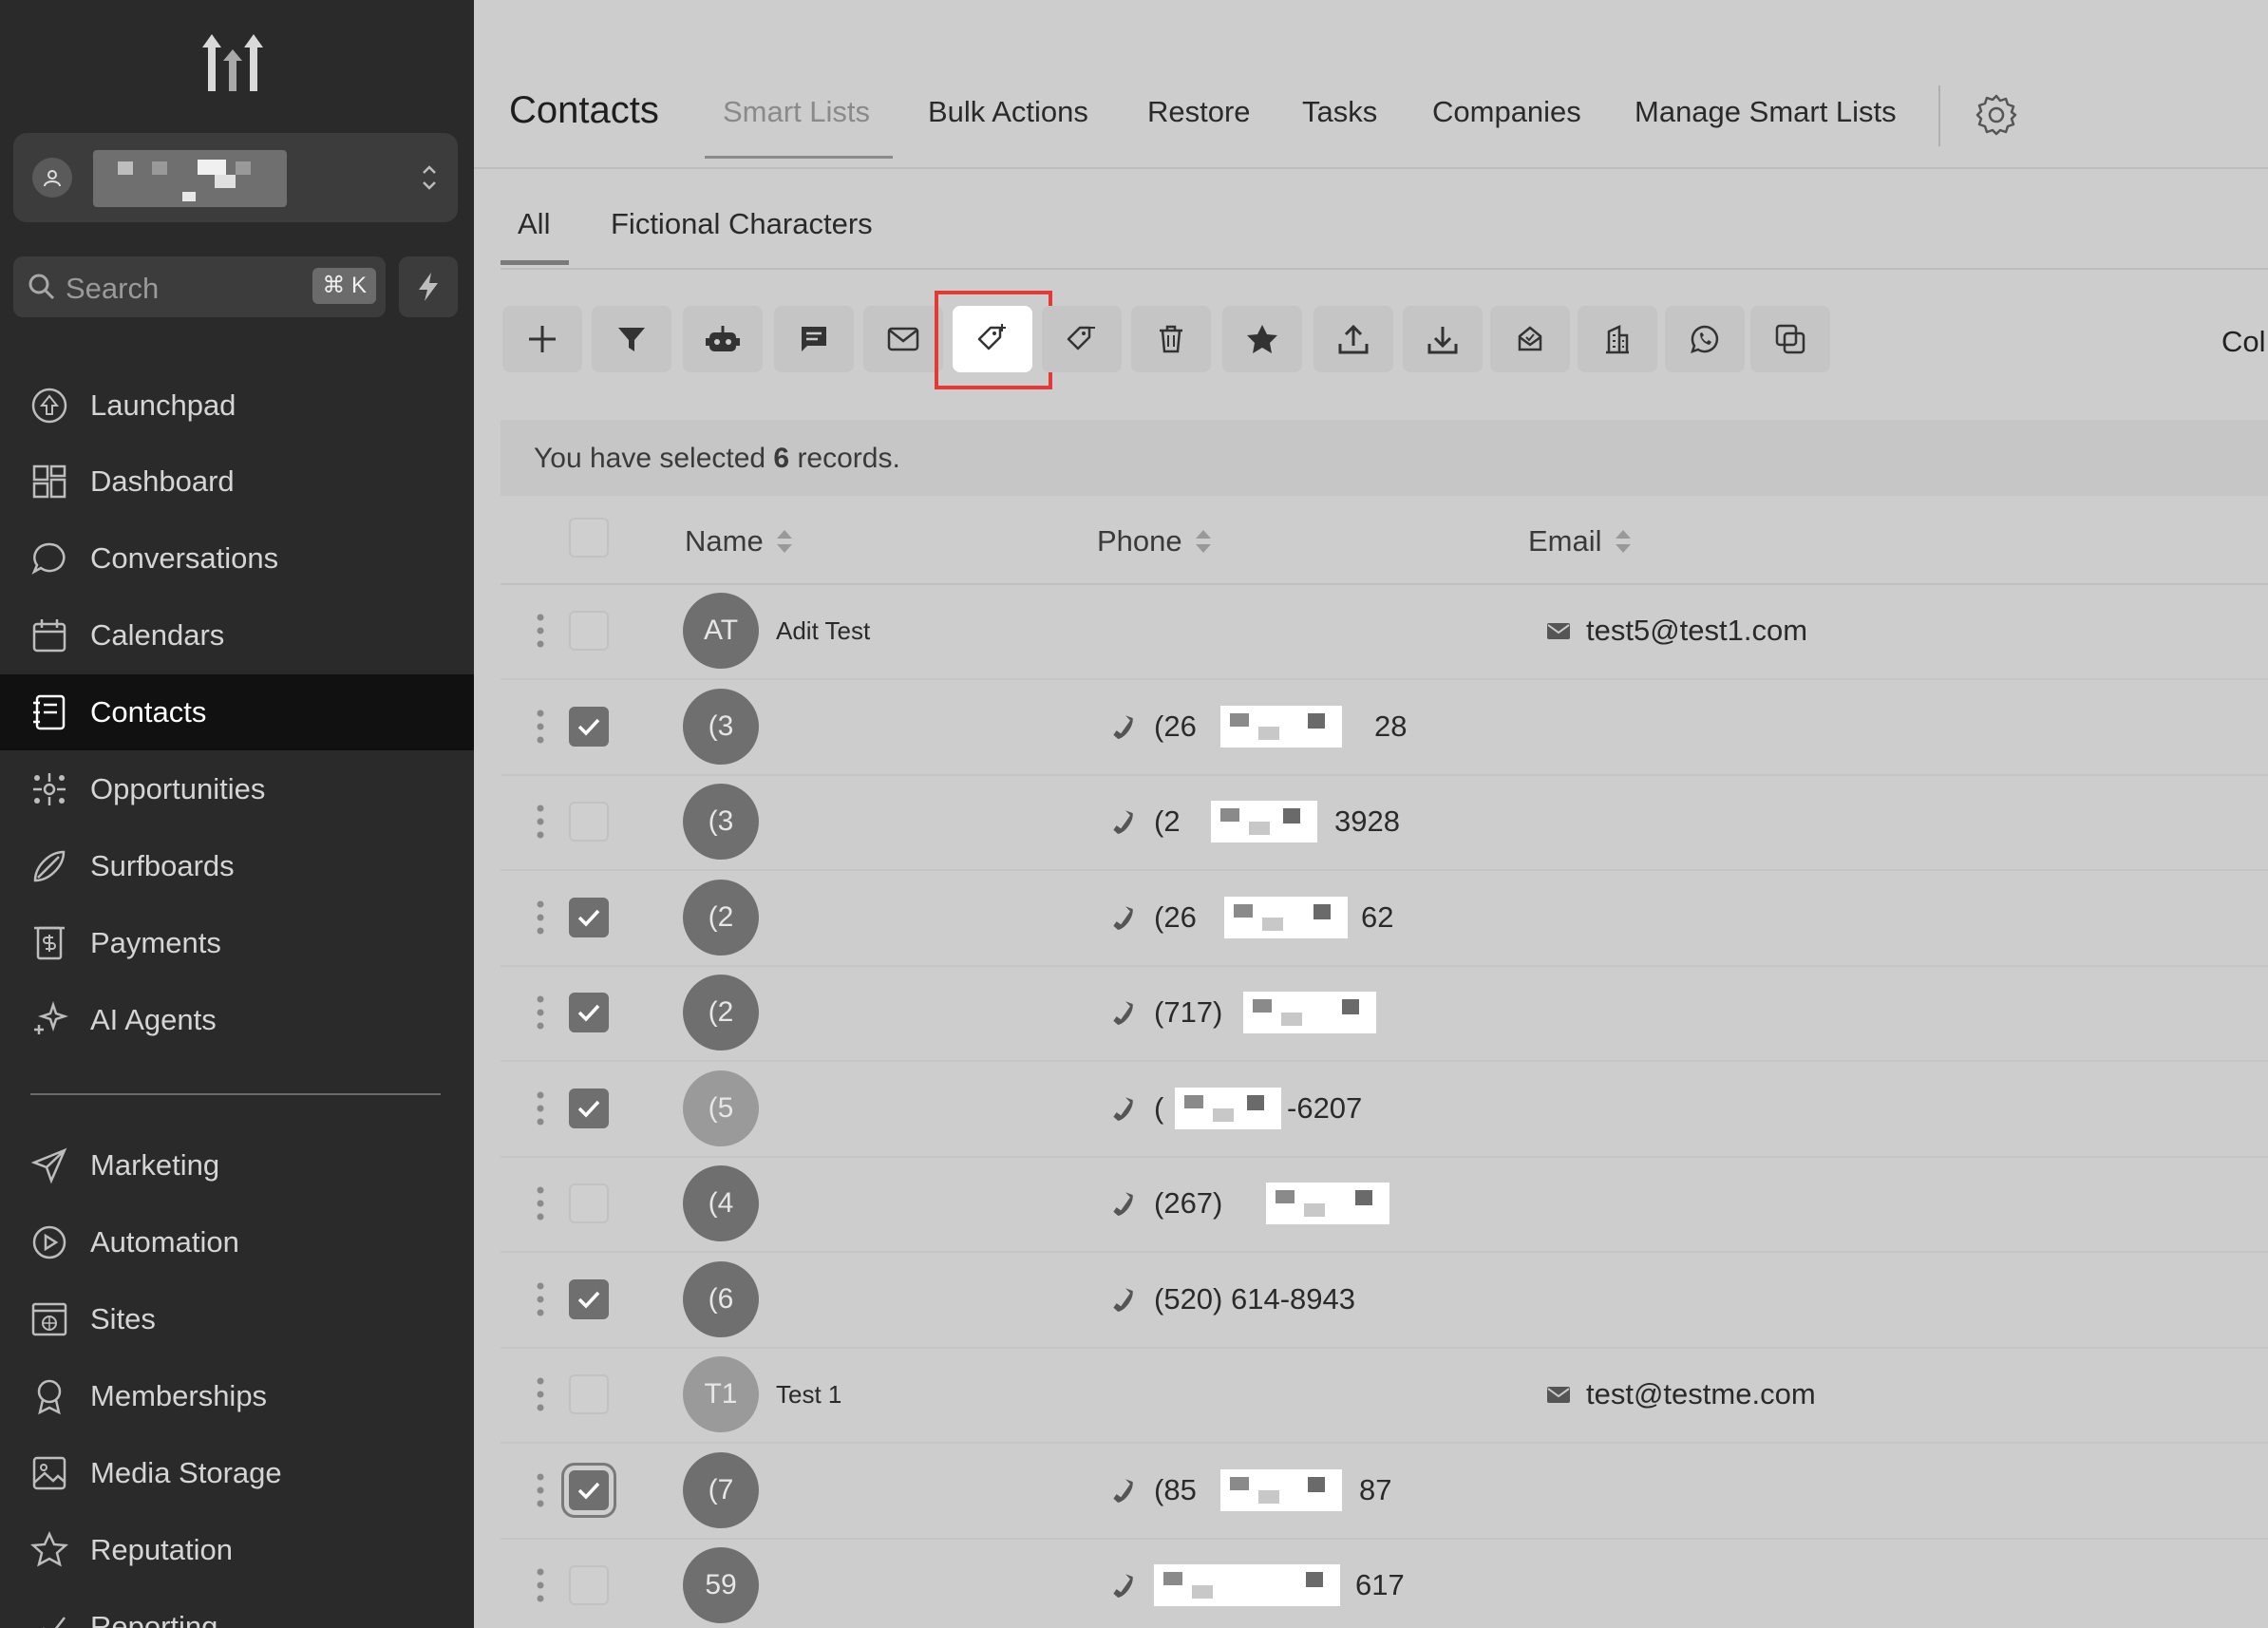 This screenshot has height=1628, width=2268. I want to click on sidebar-item-ai-agents: AI Agents, so click(237, 1020).